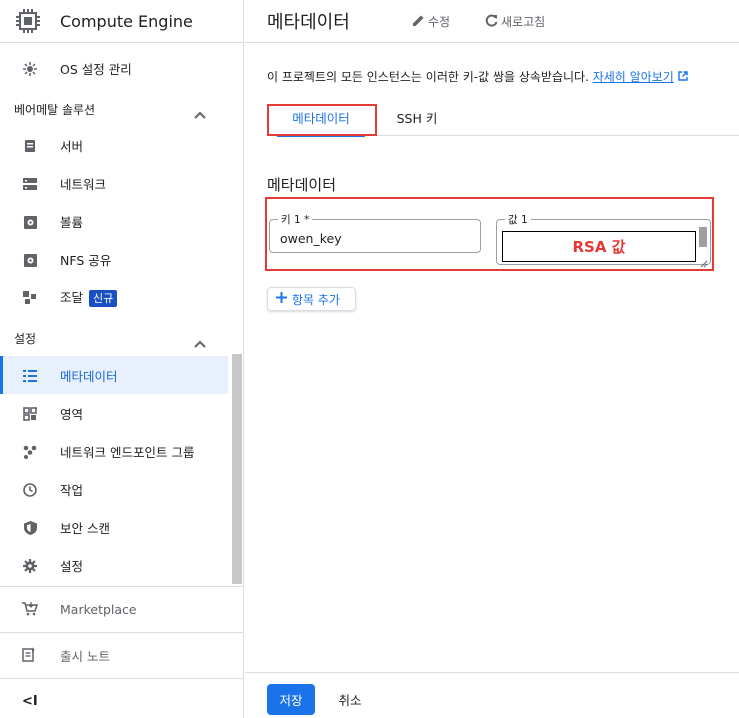  I want to click on procurement-label: 조달, so click(72, 297).